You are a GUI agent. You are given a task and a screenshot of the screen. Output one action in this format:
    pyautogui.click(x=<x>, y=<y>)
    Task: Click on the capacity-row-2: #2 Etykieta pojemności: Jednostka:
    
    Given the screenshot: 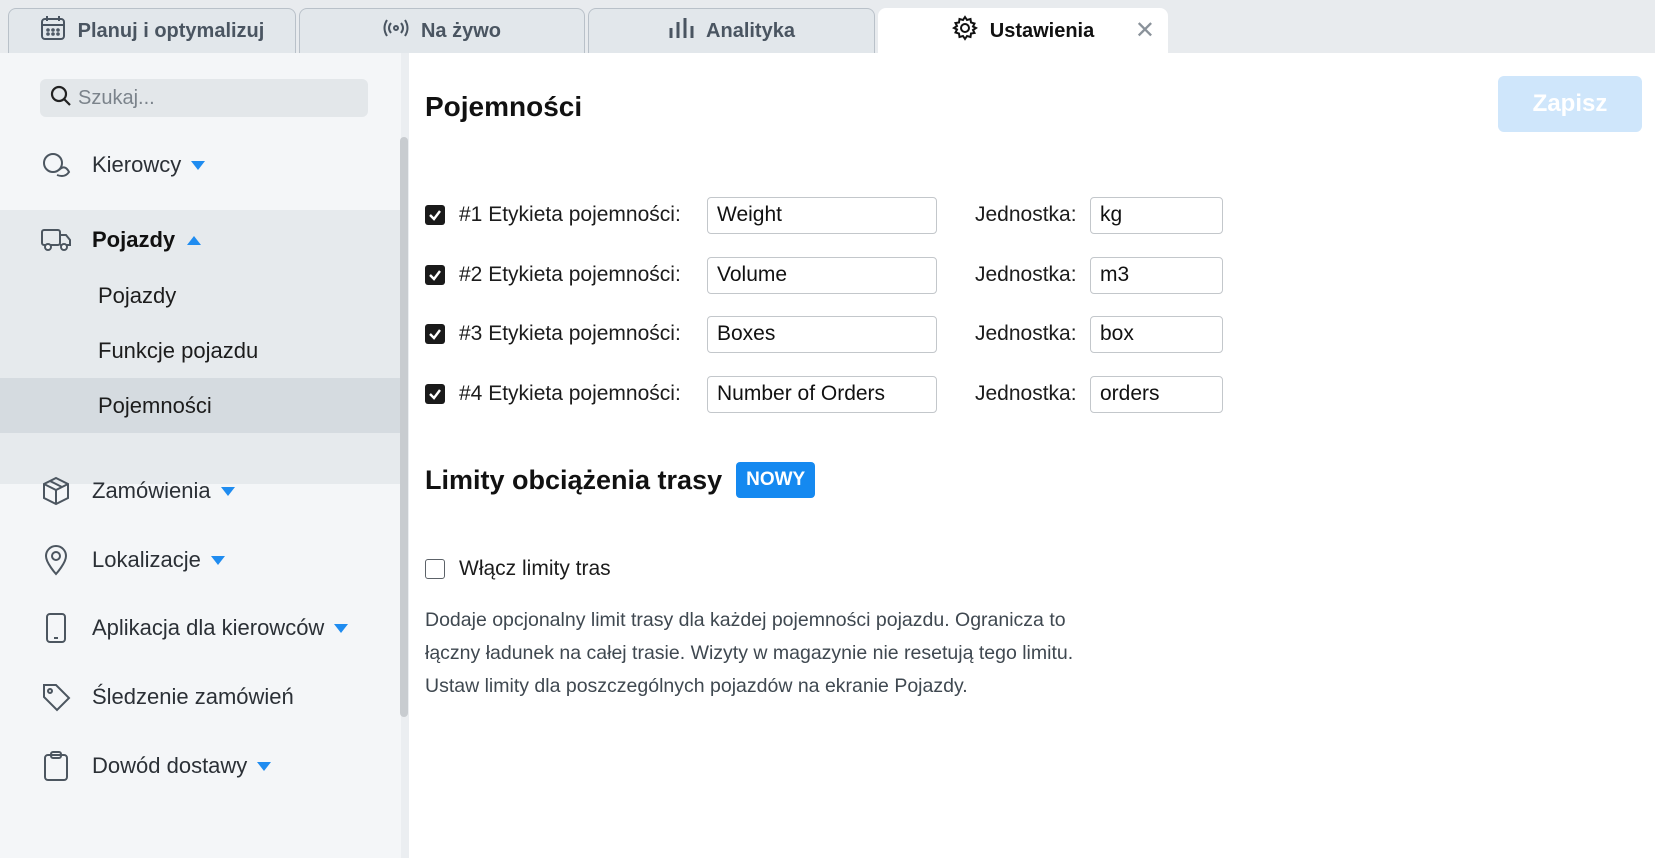 What is the action you would take?
    pyautogui.click(x=825, y=275)
    